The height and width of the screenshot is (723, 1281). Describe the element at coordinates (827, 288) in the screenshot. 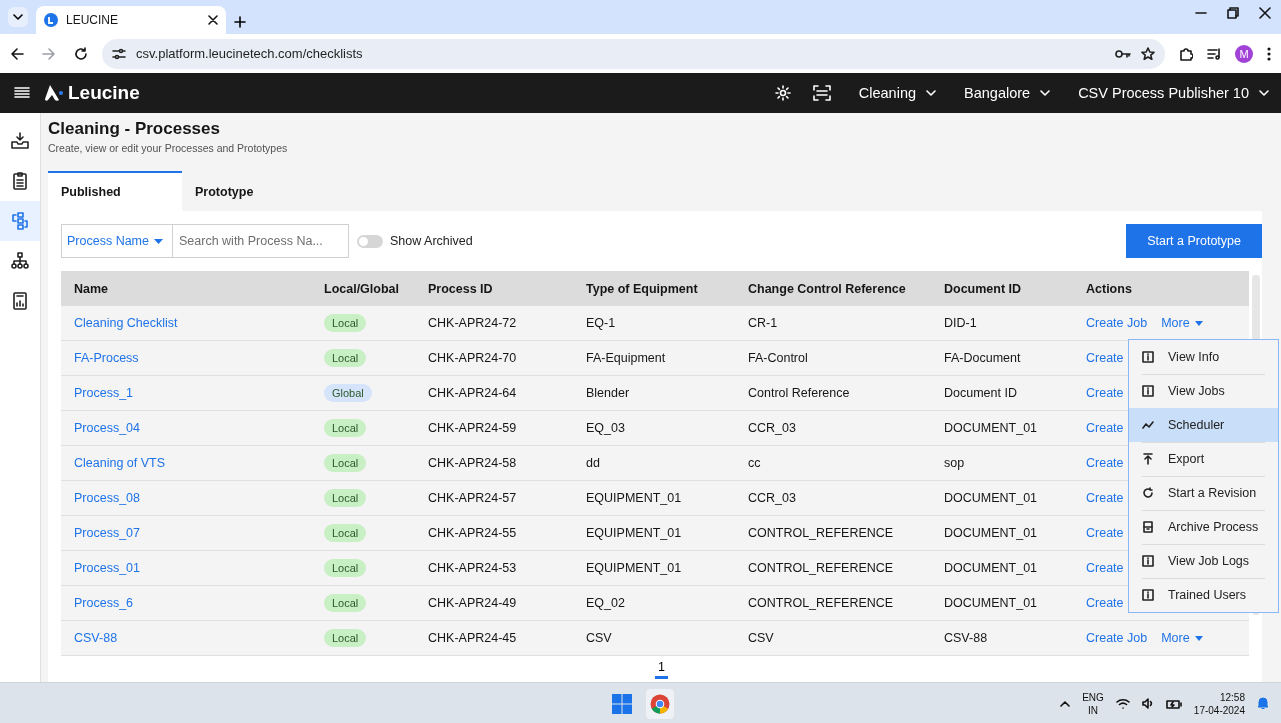

I see `column-header: Change Control Reference` at that location.